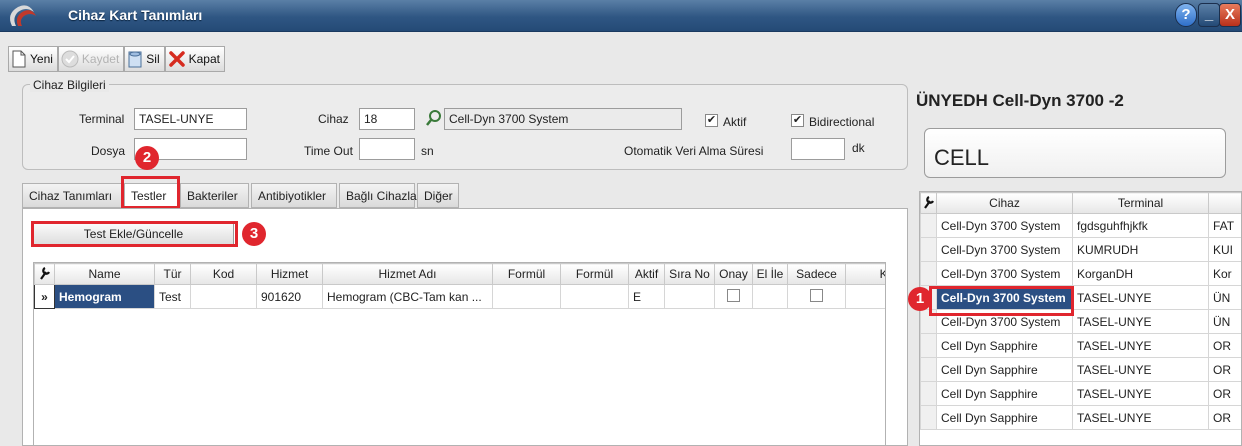 This screenshot has height=446, width=1242. I want to click on timeout-input, so click(387, 149).